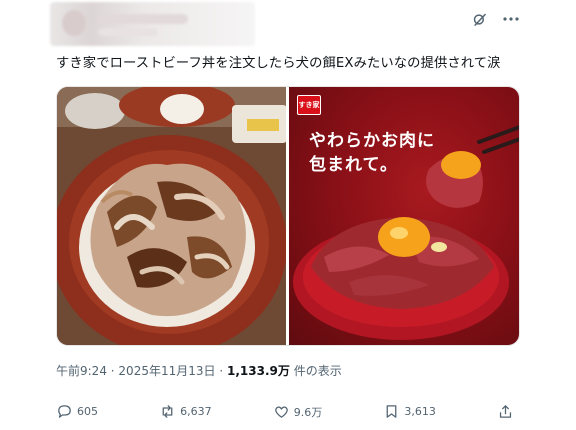 The width and height of the screenshot is (576, 430). What do you see at coordinates (166, 371) in the screenshot?
I see `tweet-date: 2025年11月13日` at bounding box center [166, 371].